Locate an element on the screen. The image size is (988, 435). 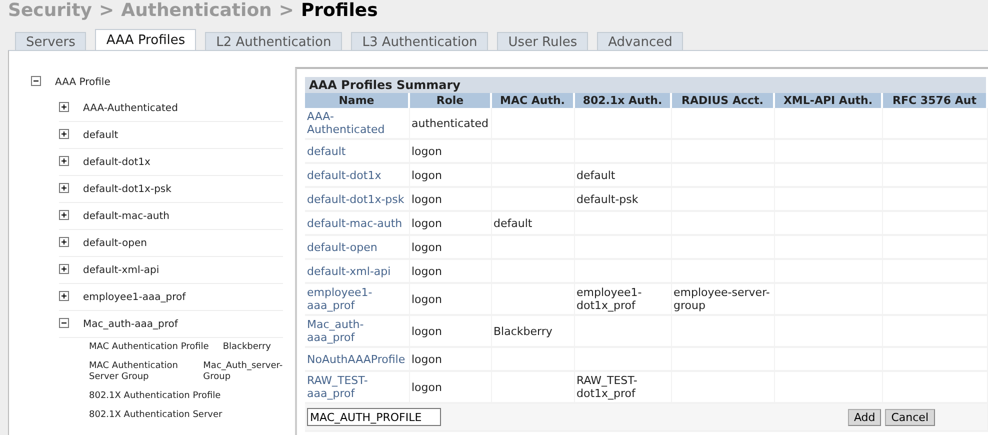
tab: AAA Profiles is located at coordinates (145, 39).